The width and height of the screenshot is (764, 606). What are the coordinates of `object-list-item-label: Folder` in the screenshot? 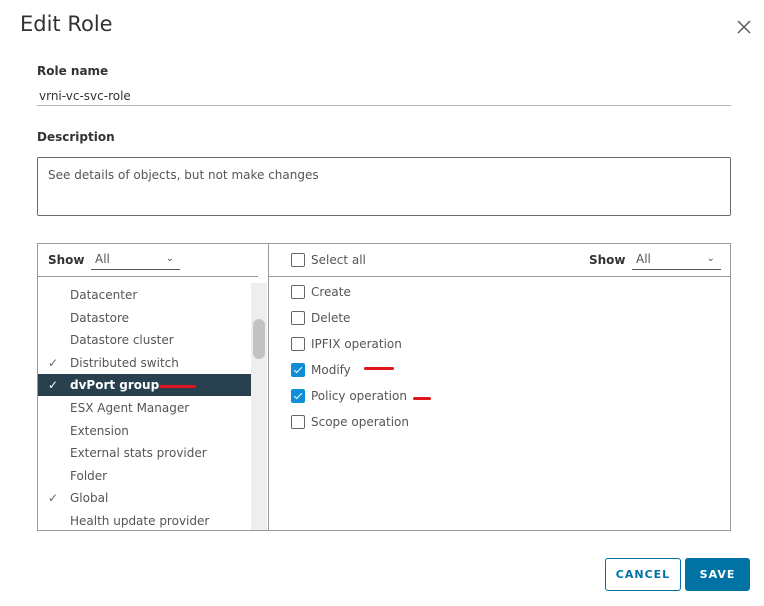 It's located at (89, 475).